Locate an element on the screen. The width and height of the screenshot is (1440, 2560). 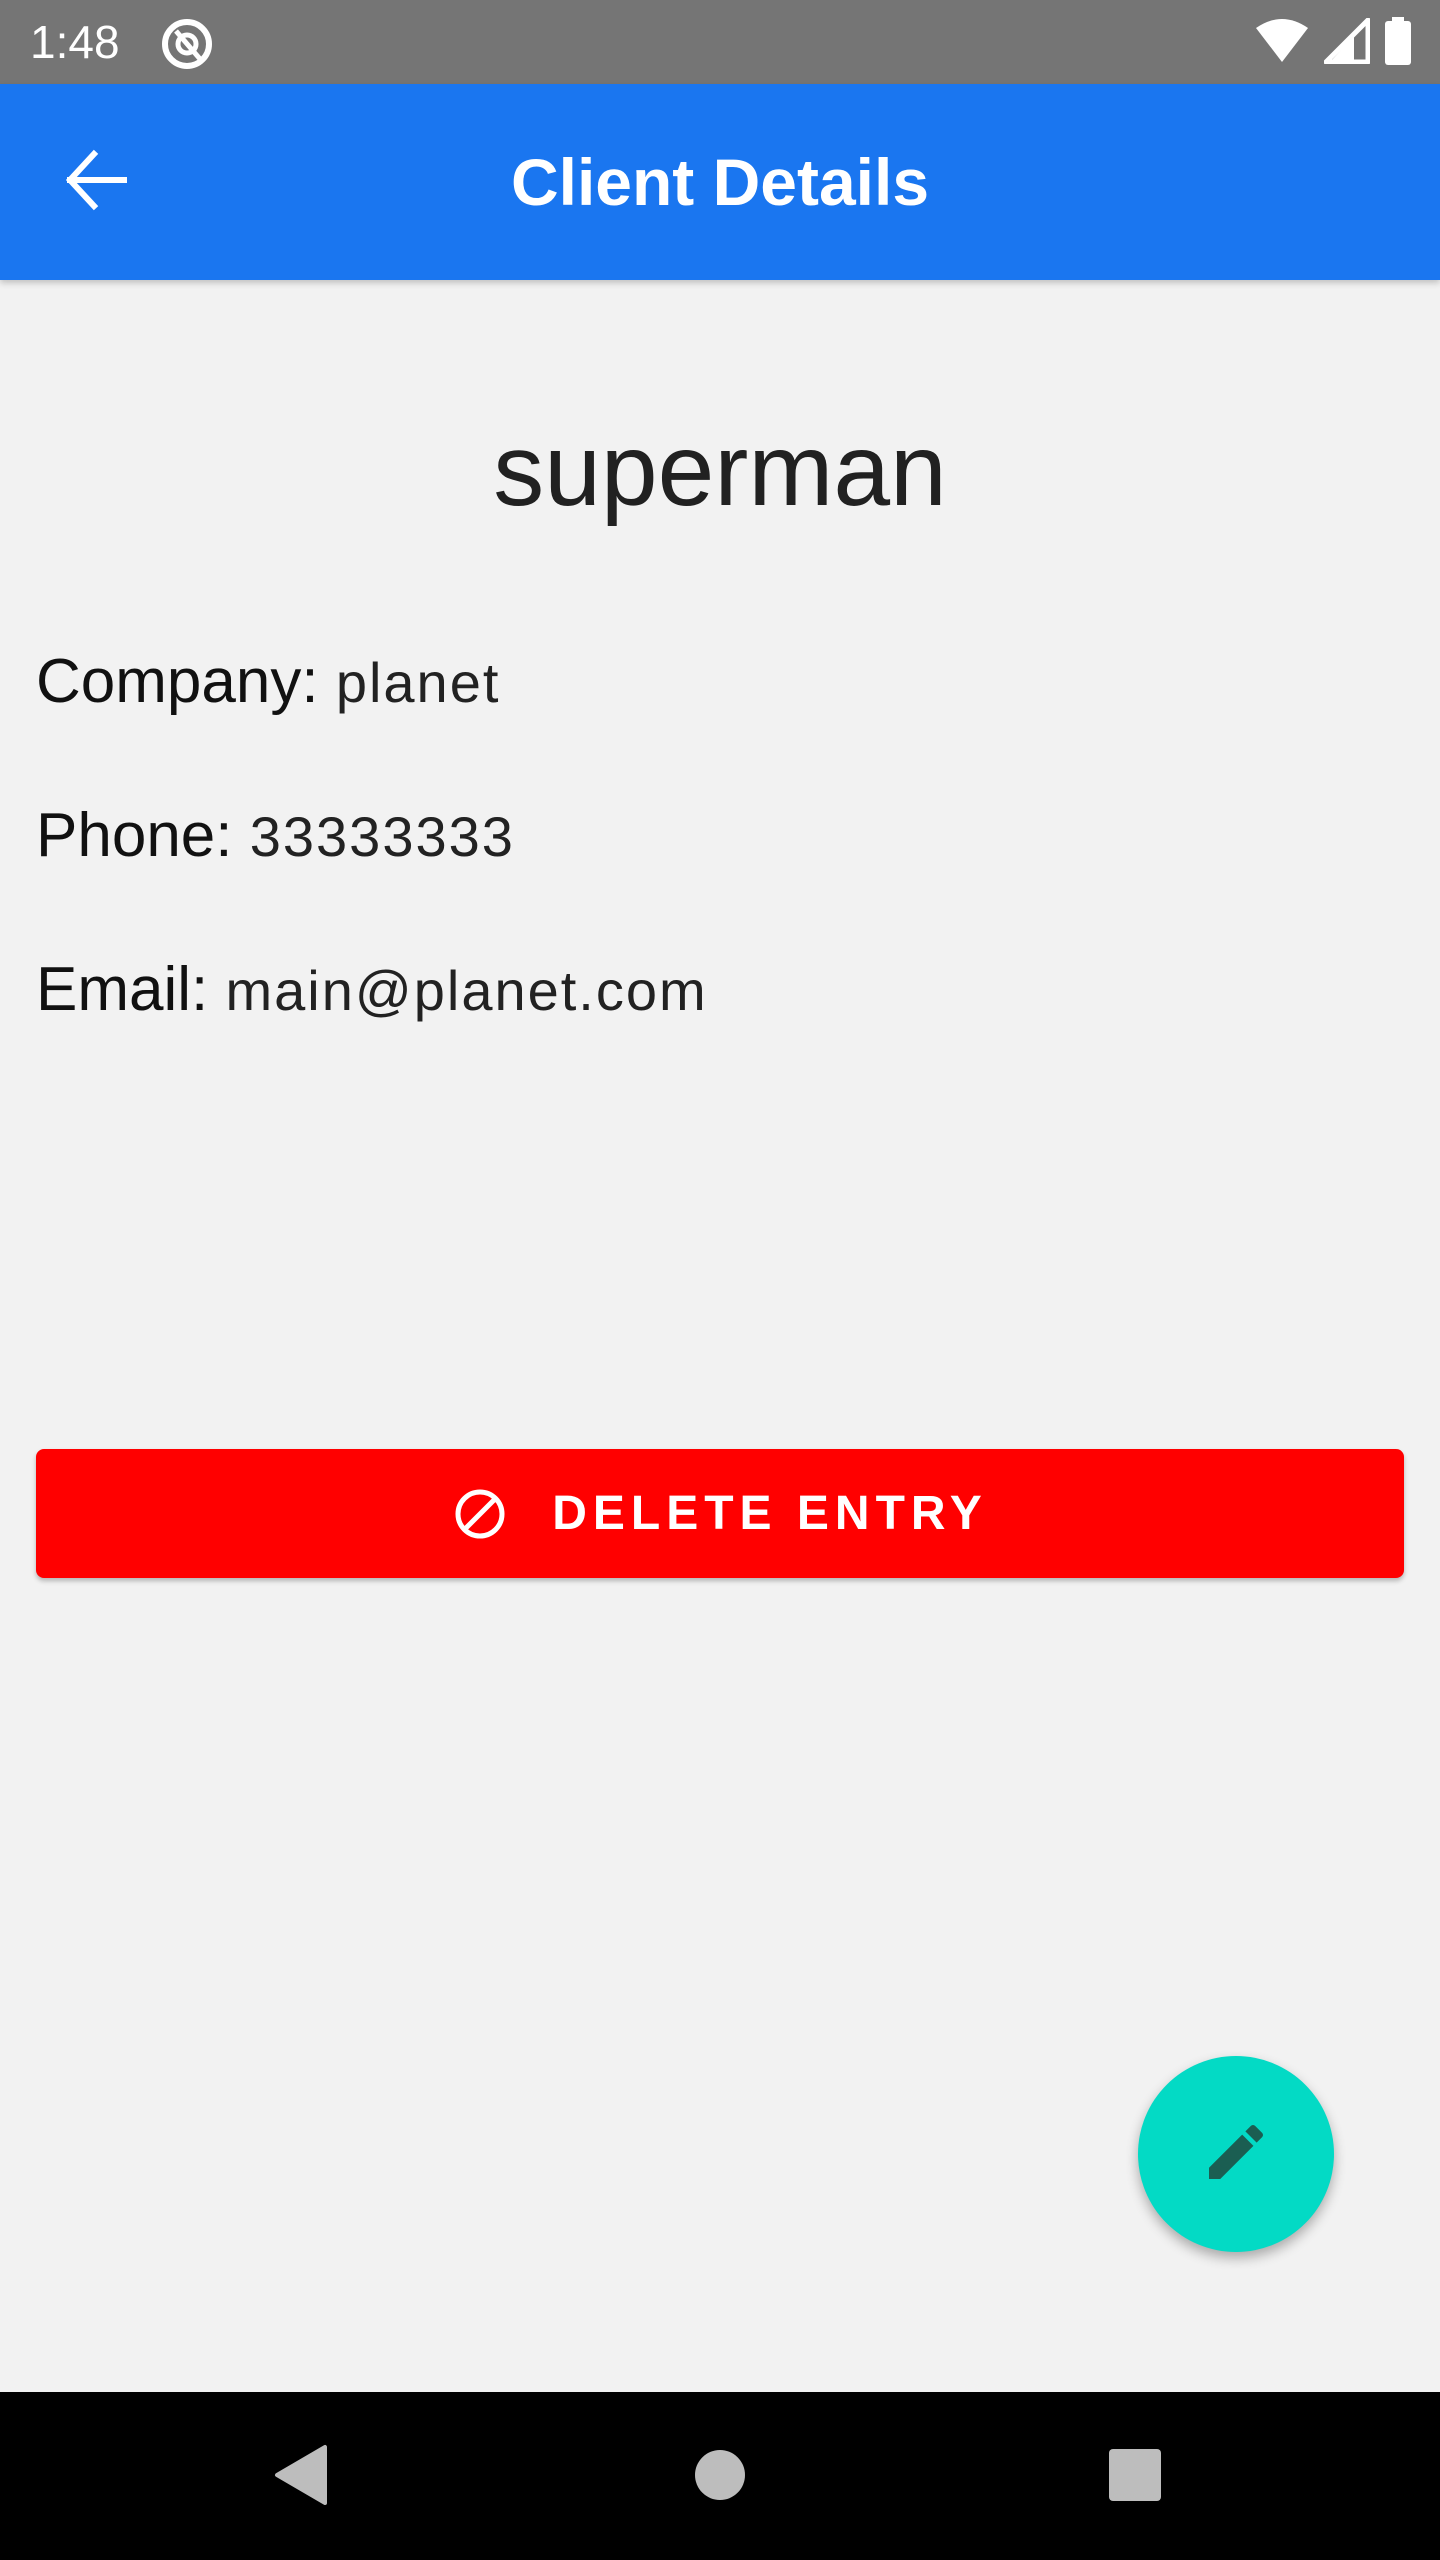
back-button is located at coordinates (96, 182).